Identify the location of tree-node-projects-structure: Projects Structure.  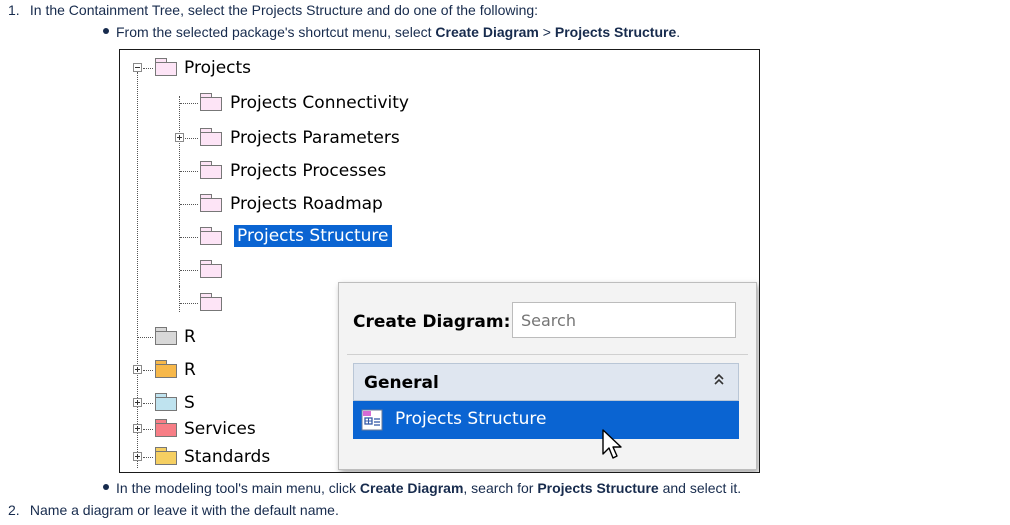
(313, 236).